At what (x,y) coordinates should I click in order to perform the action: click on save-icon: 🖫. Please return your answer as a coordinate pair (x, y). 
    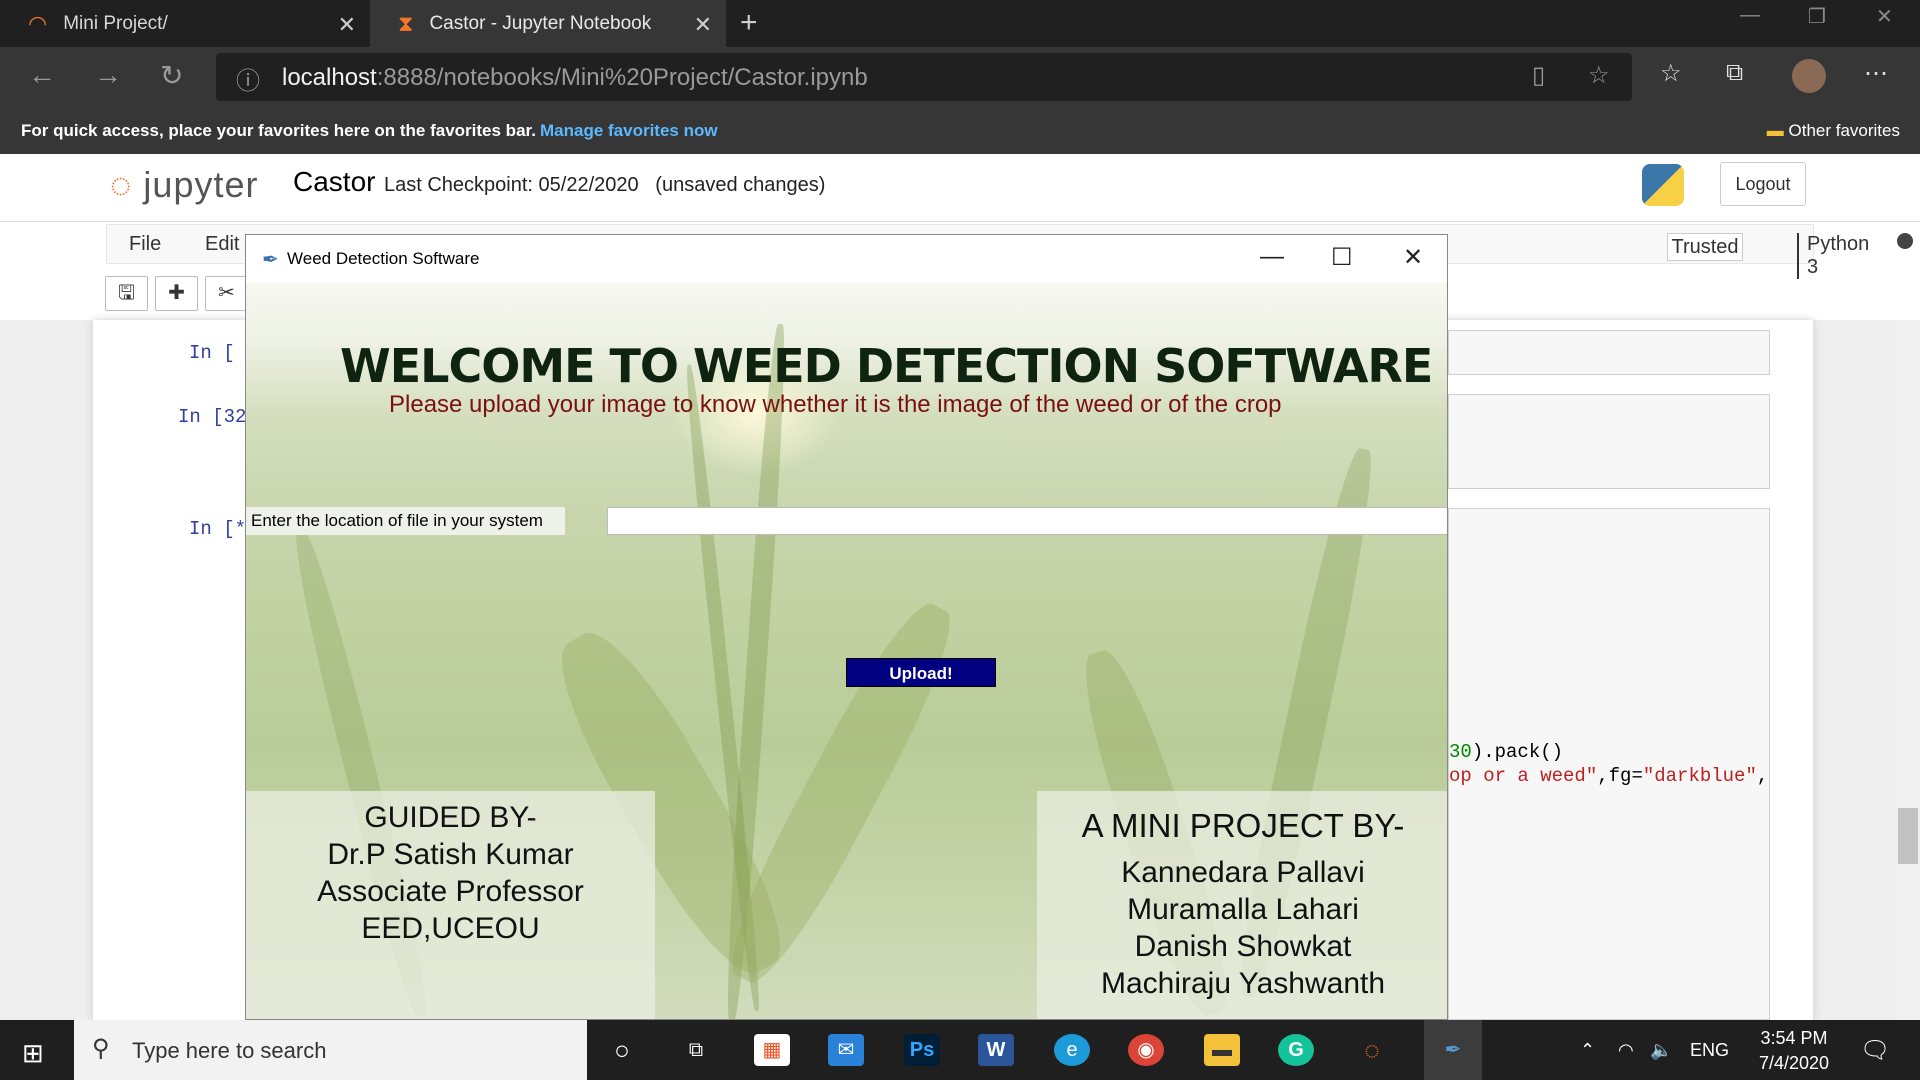
    Looking at the image, I should click on (126, 293).